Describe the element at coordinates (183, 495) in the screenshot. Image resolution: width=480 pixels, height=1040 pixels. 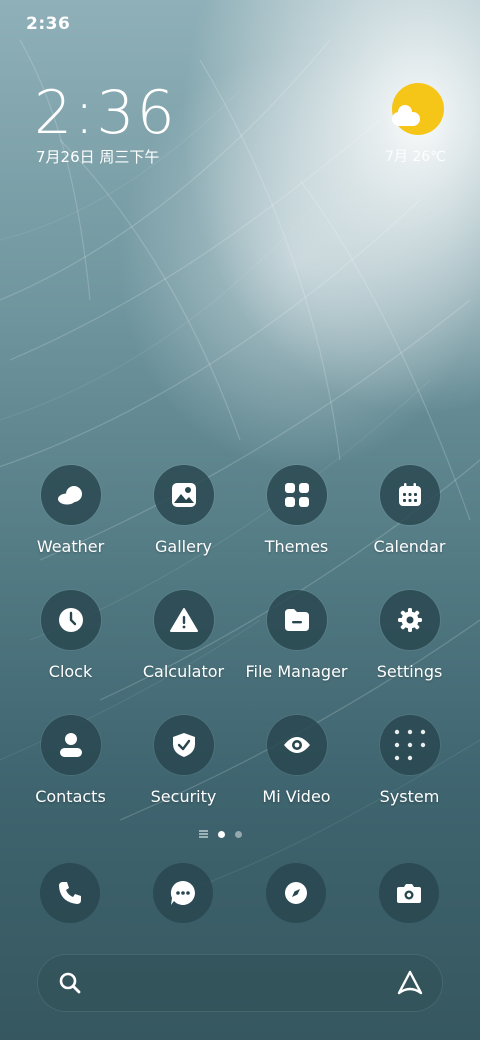
I see `gallery-icon` at that location.